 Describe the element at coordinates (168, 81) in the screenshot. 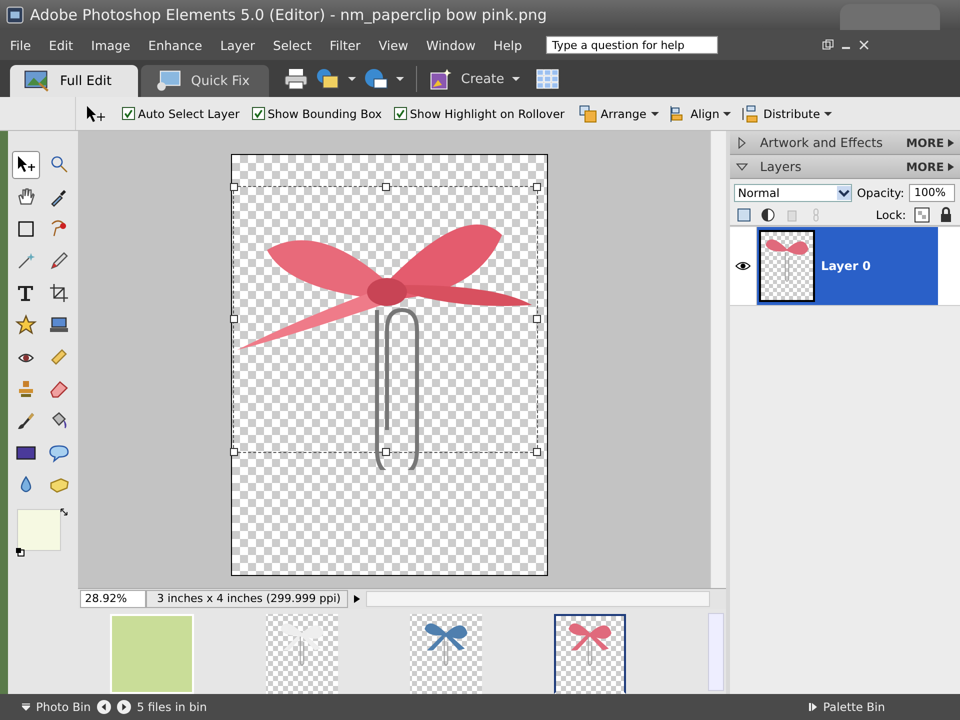

I see `photo-fix-icon` at that location.